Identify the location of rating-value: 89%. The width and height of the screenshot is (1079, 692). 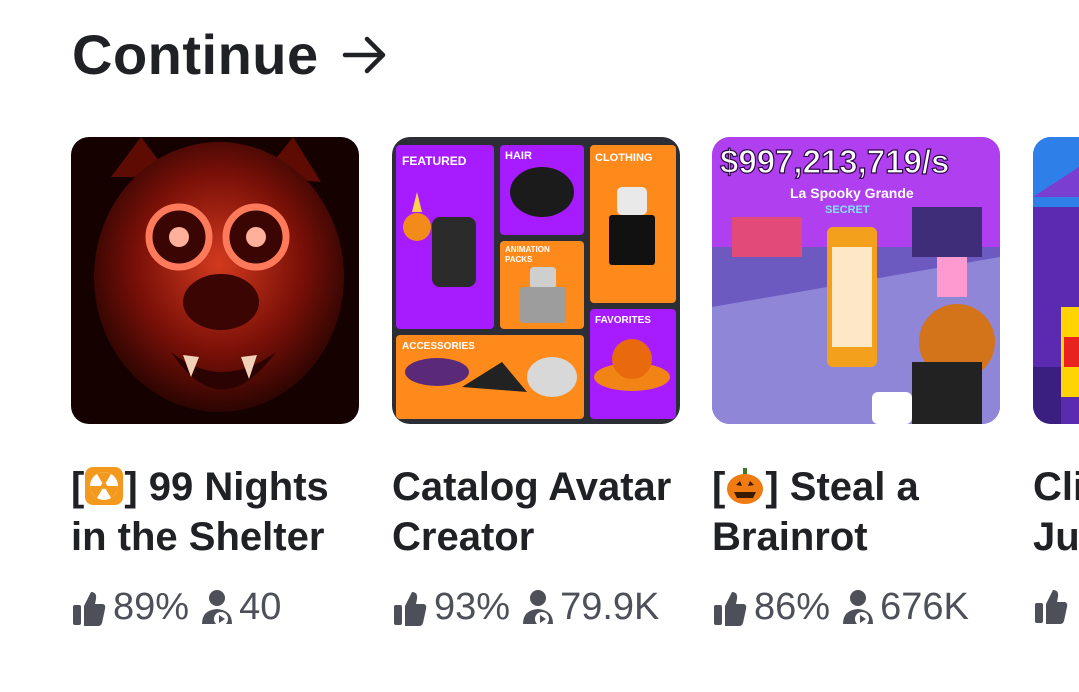
(151, 607).